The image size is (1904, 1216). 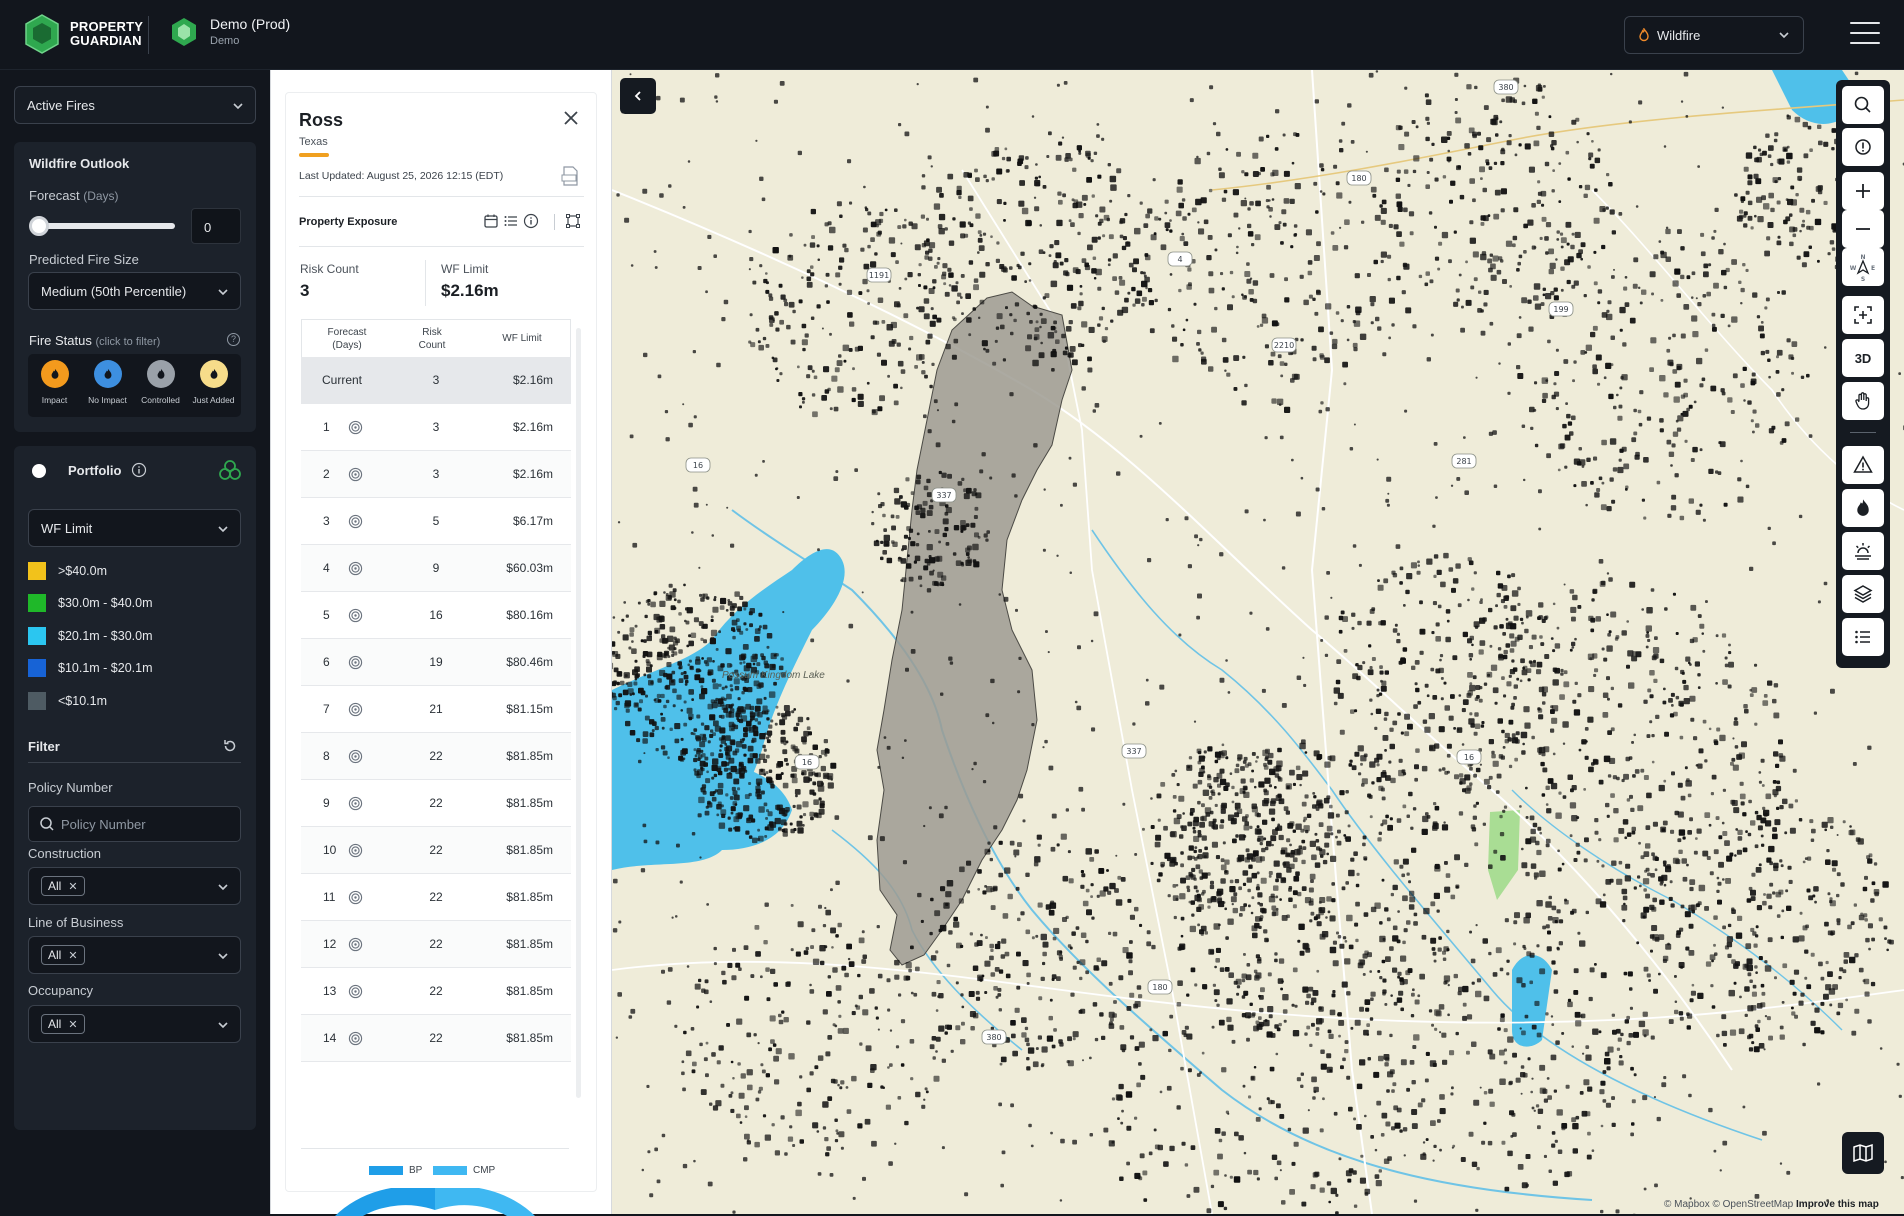 What do you see at coordinates (1863, 105) in the screenshot?
I see `search-tool-button` at bounding box center [1863, 105].